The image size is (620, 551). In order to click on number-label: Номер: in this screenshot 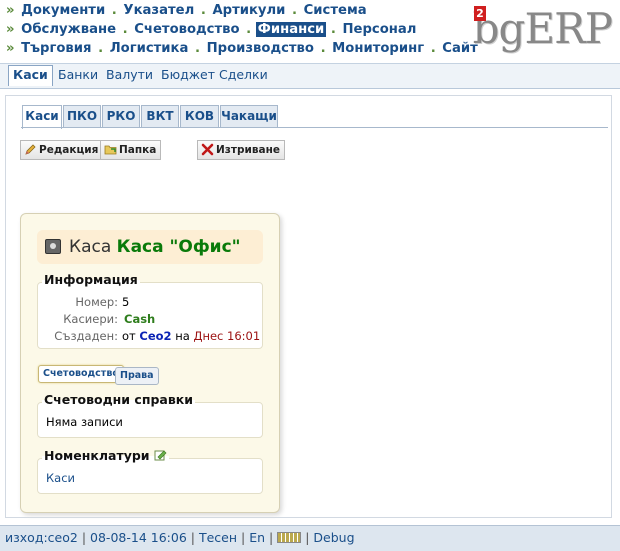, I will do `click(96, 302)`.